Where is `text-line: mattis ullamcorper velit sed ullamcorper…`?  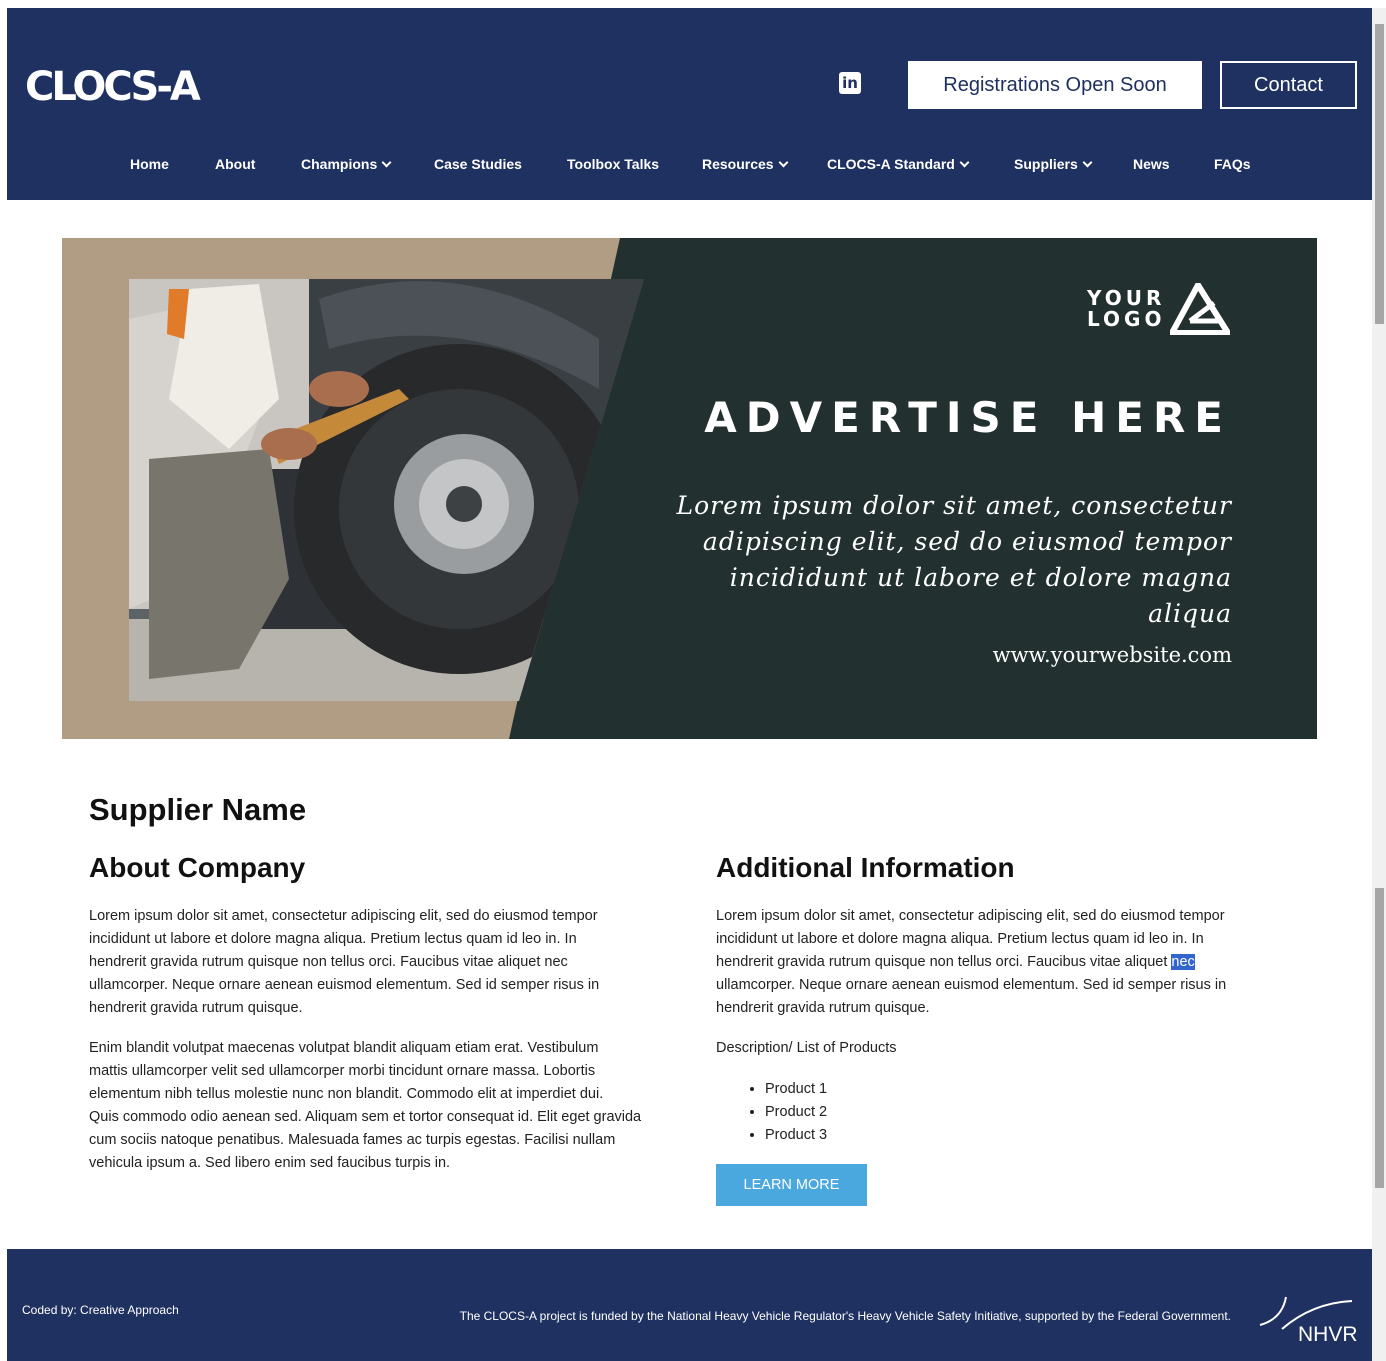 text-line: mattis ullamcorper velit sed ullamcorper… is located at coordinates (342, 1071).